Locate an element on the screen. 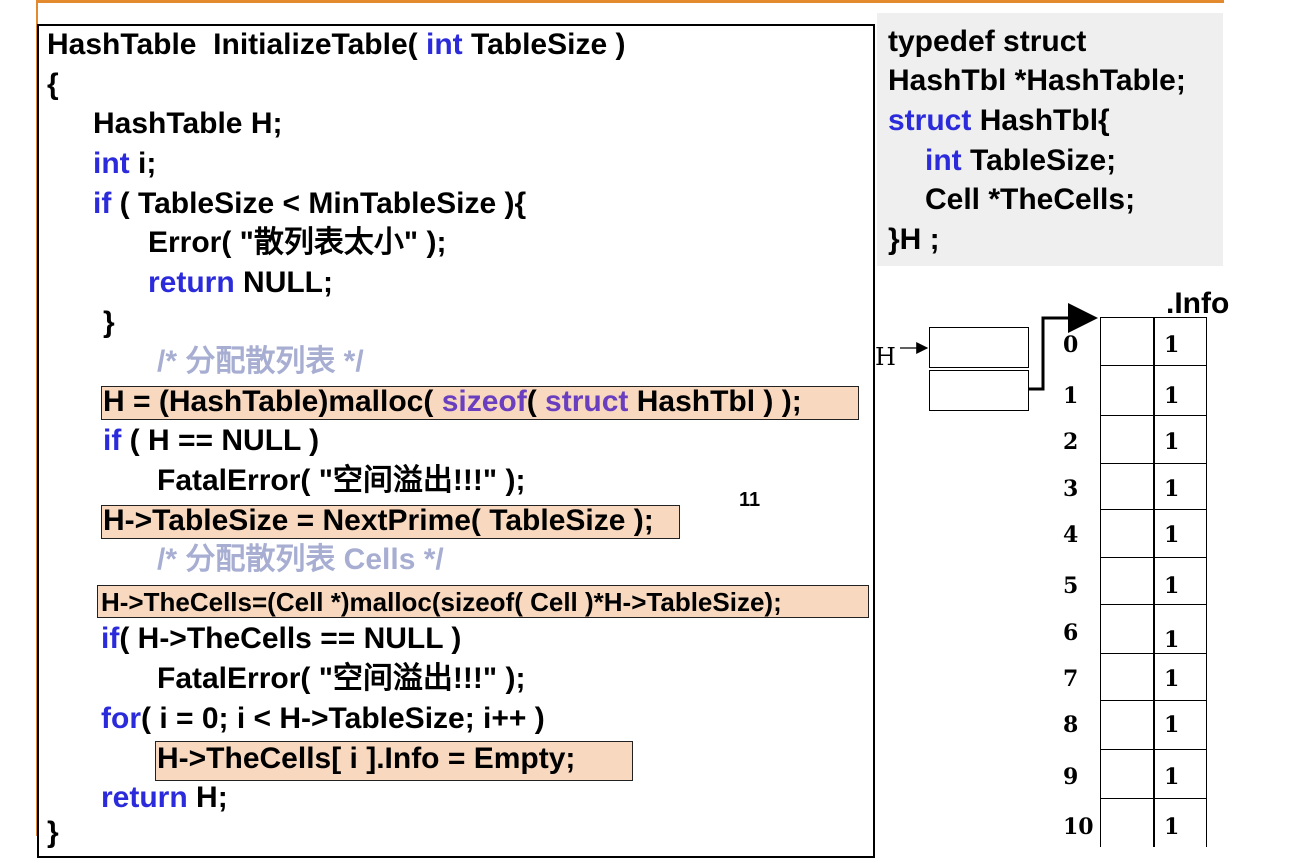 Image resolution: width=1306 pixels, height=858 pixels. index-0: 0 is located at coordinates (1071, 345).